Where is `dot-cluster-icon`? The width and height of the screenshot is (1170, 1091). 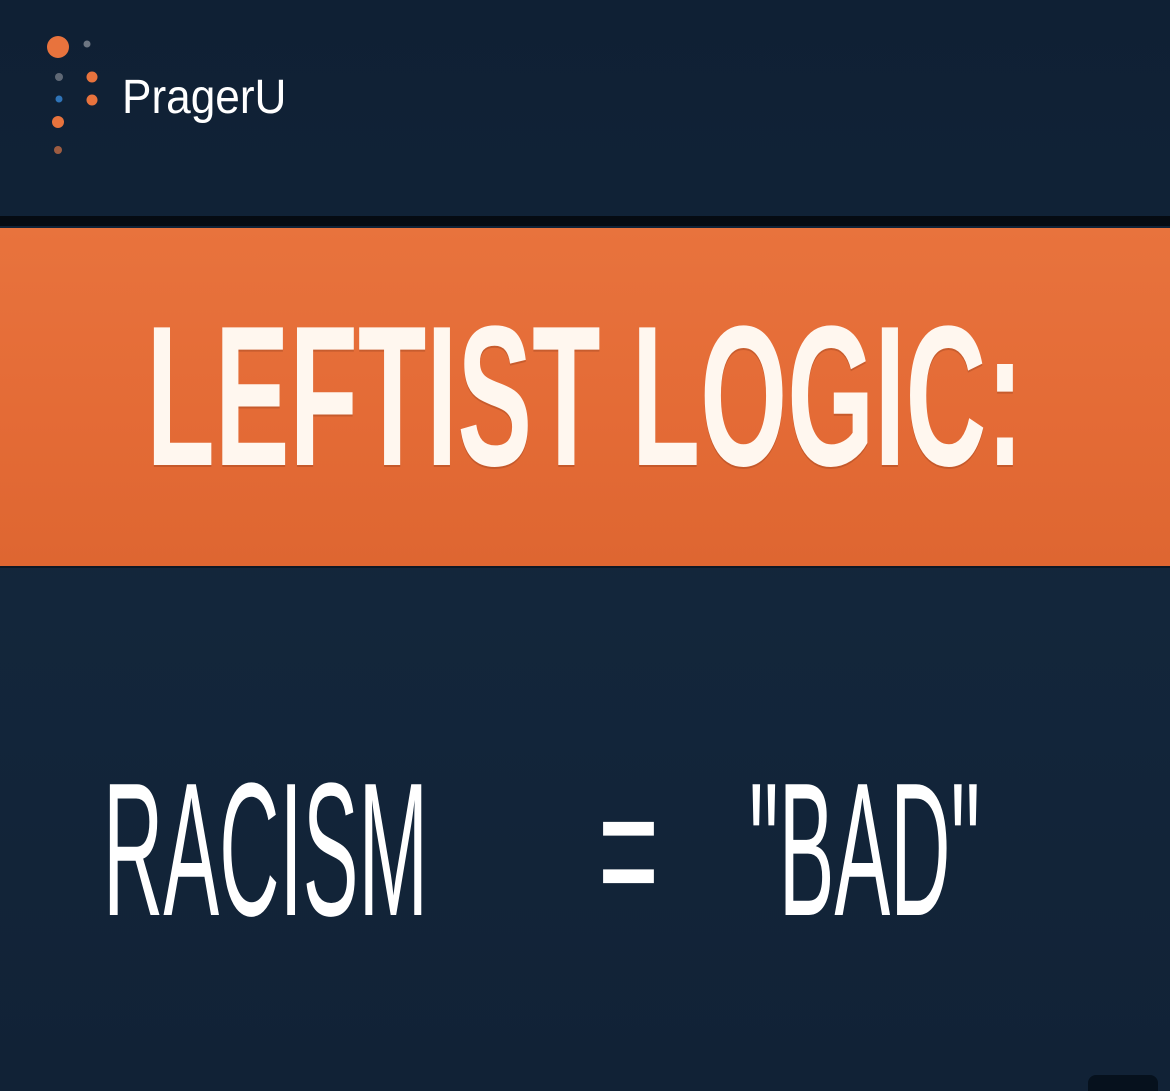 dot-cluster-icon is located at coordinates (72, 95).